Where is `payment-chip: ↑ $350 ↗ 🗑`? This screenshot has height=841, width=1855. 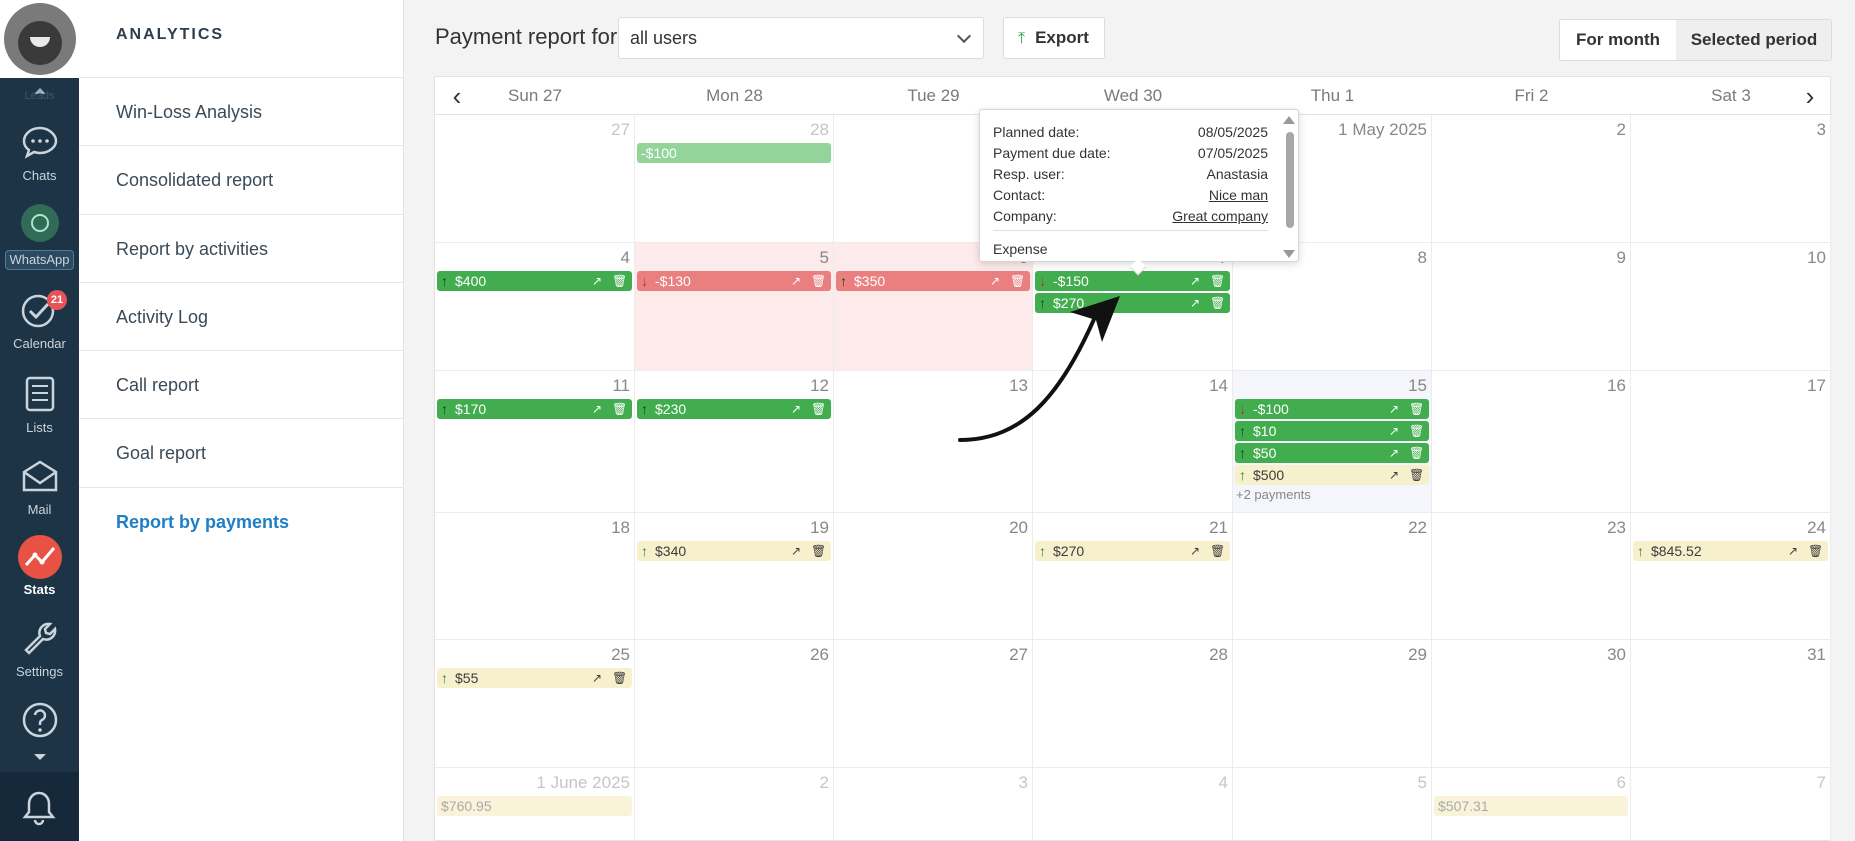 payment-chip: ↑ $350 ↗ 🗑 is located at coordinates (933, 281).